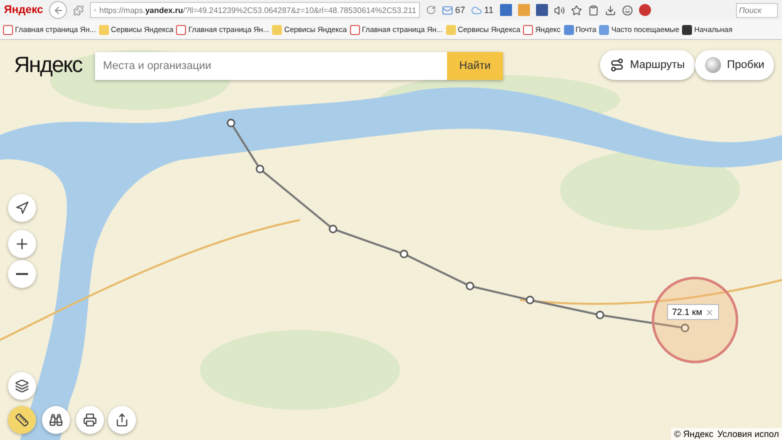  I want to click on close-icon, so click(709, 312).